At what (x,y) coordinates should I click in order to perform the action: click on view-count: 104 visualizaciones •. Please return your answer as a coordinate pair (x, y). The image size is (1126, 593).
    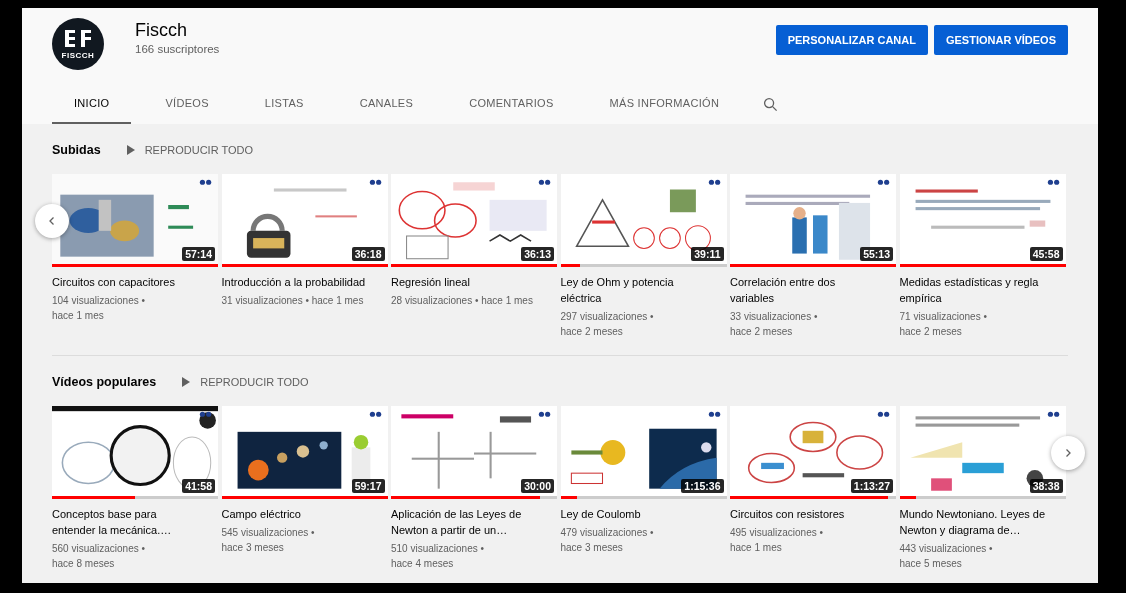
    Looking at the image, I should click on (98, 300).